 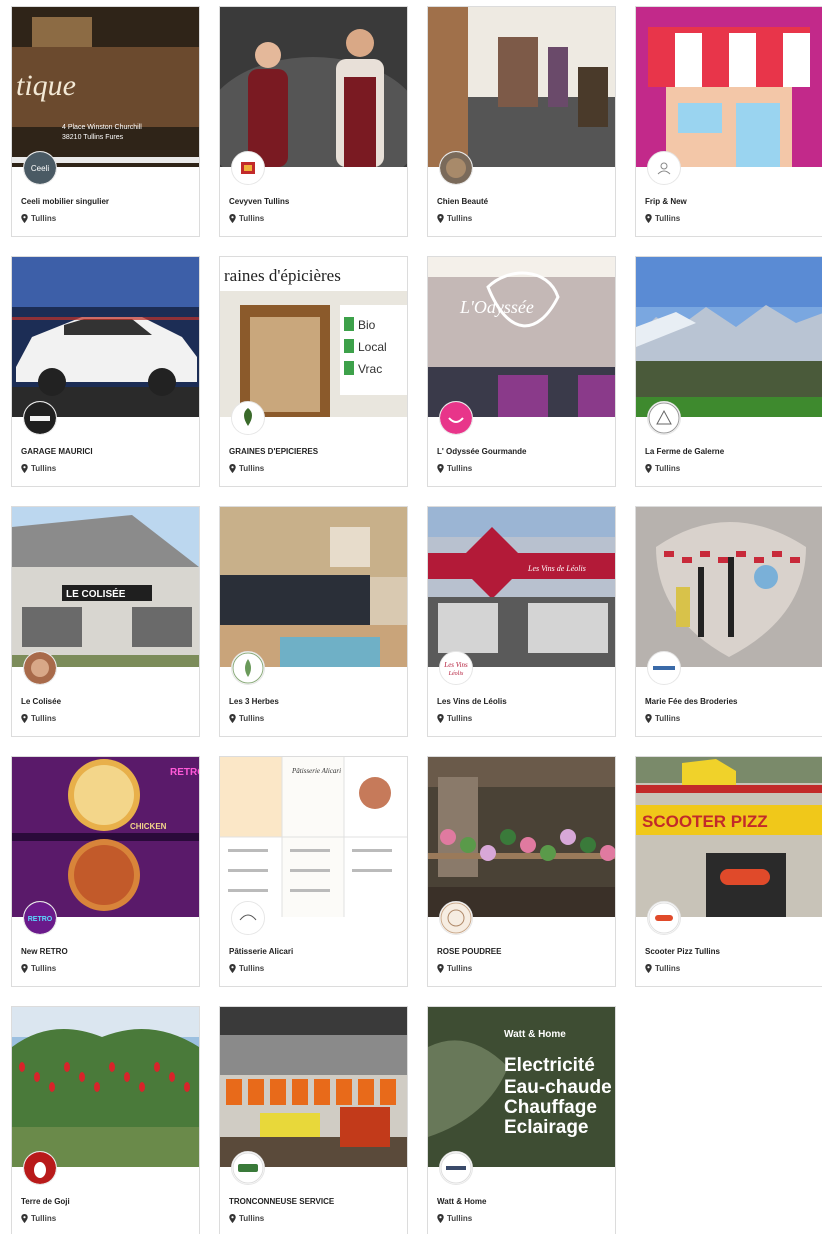 I want to click on shop-card: GARAGE MAURICI Tullins, so click(x=105, y=371).